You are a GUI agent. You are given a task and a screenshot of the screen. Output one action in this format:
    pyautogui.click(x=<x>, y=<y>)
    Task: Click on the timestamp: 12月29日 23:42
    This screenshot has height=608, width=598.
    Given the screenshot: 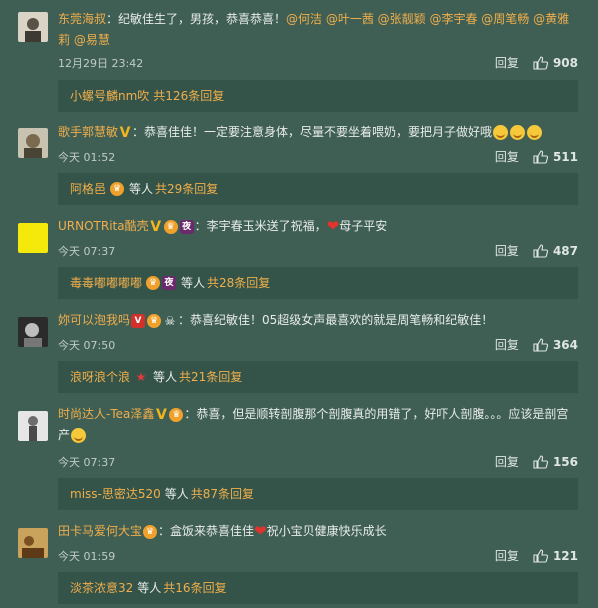 What is the action you would take?
    pyautogui.click(x=101, y=63)
    